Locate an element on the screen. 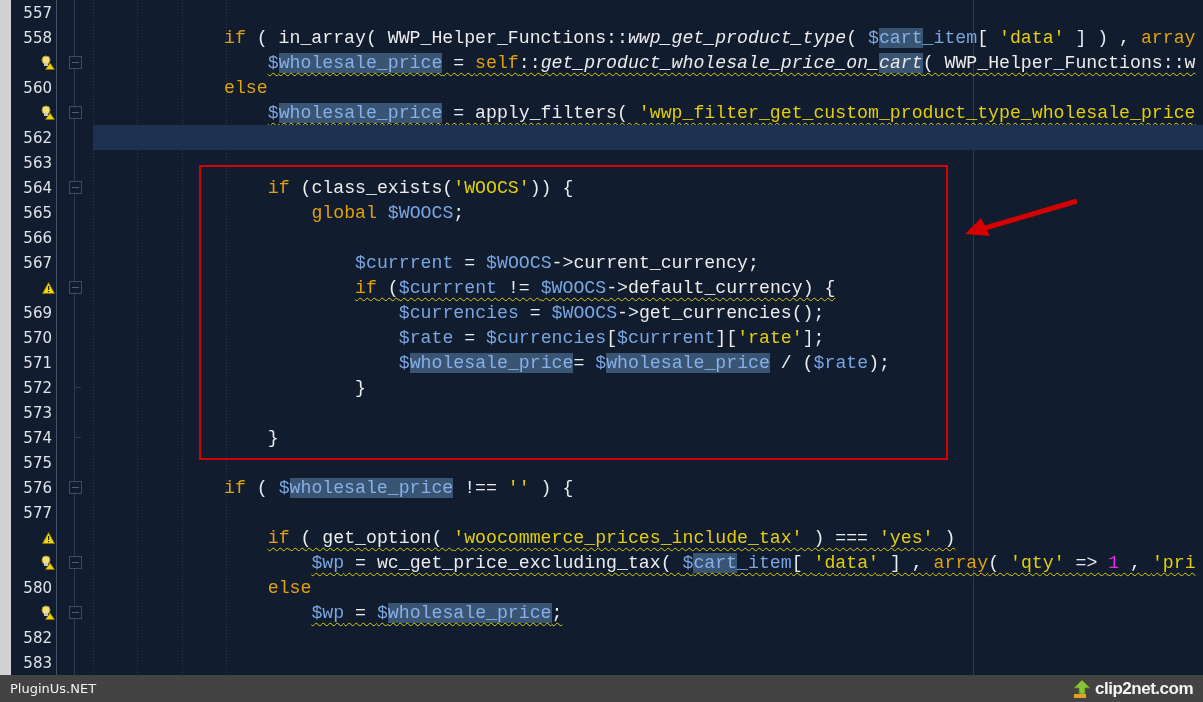 The width and height of the screenshot is (1203, 702). line-number: 575 is located at coordinates (37, 462).